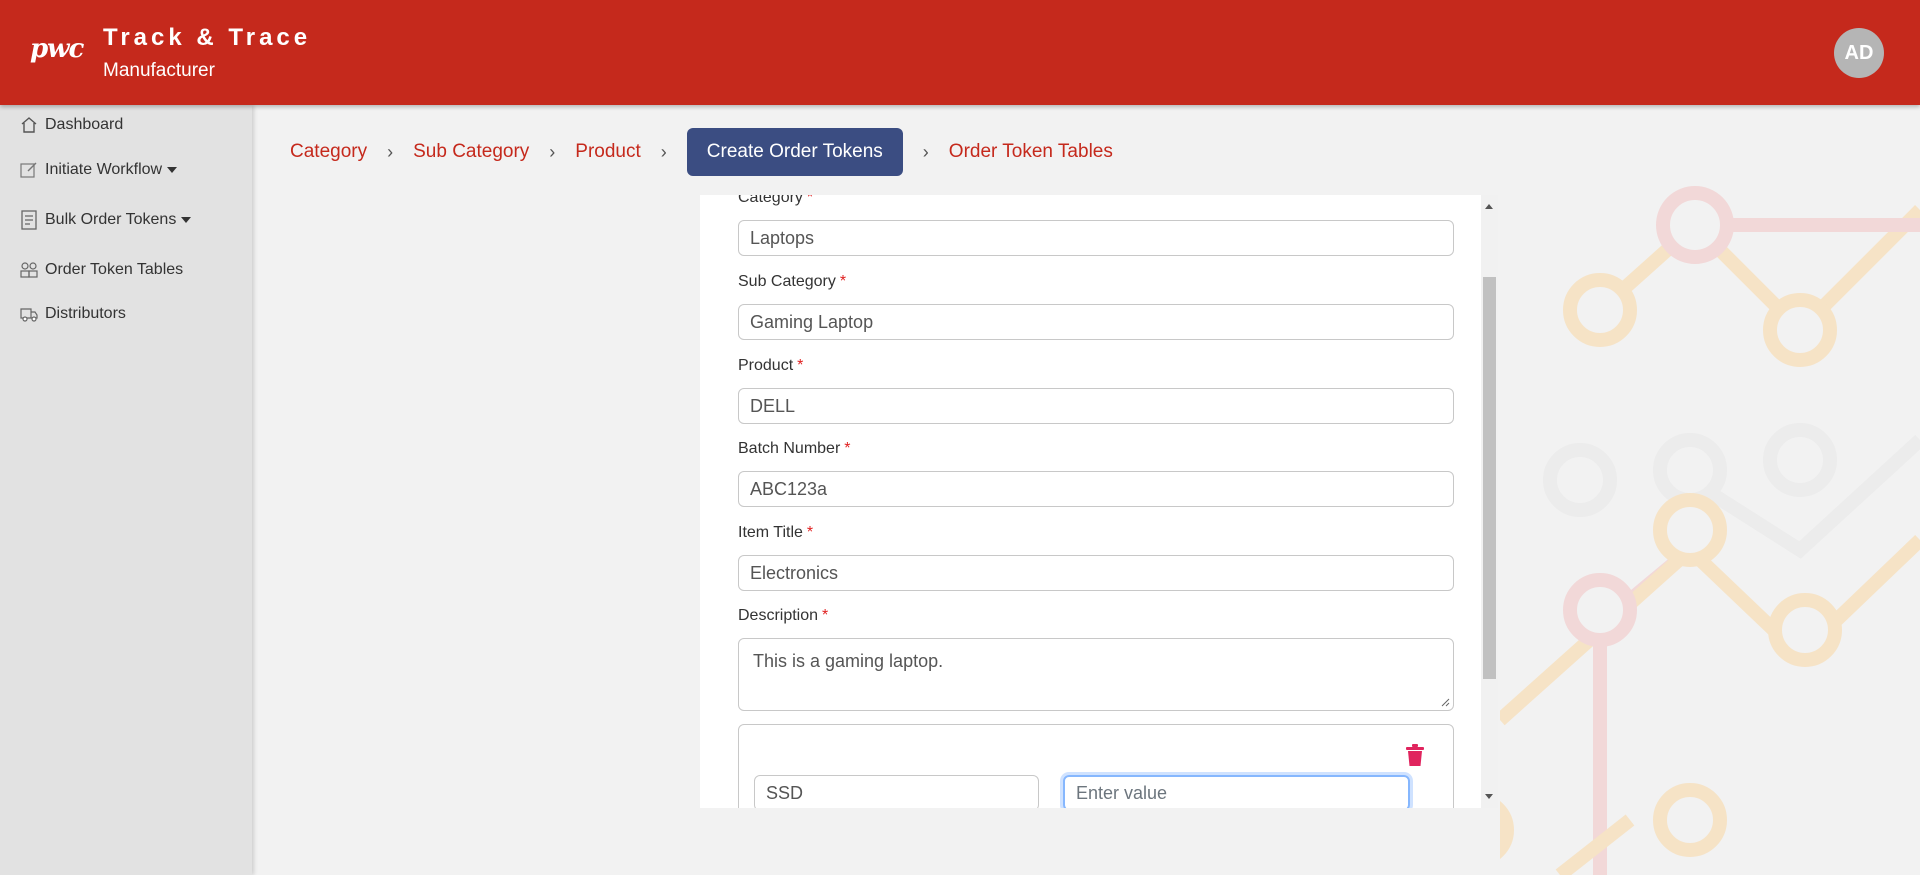 This screenshot has height=875, width=1920. I want to click on app-header: pwc Track & Trace Manufacturer AD, so click(960, 52).